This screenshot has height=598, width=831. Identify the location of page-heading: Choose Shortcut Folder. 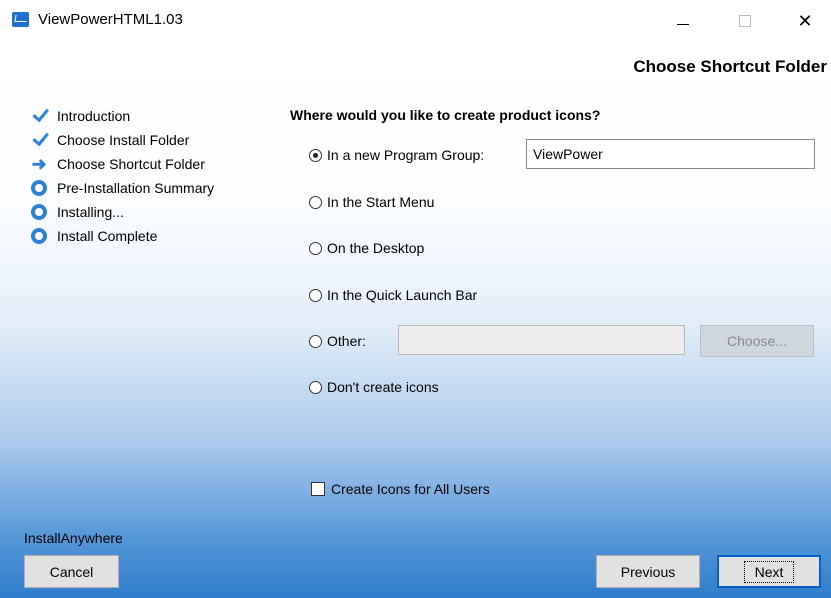
(730, 66).